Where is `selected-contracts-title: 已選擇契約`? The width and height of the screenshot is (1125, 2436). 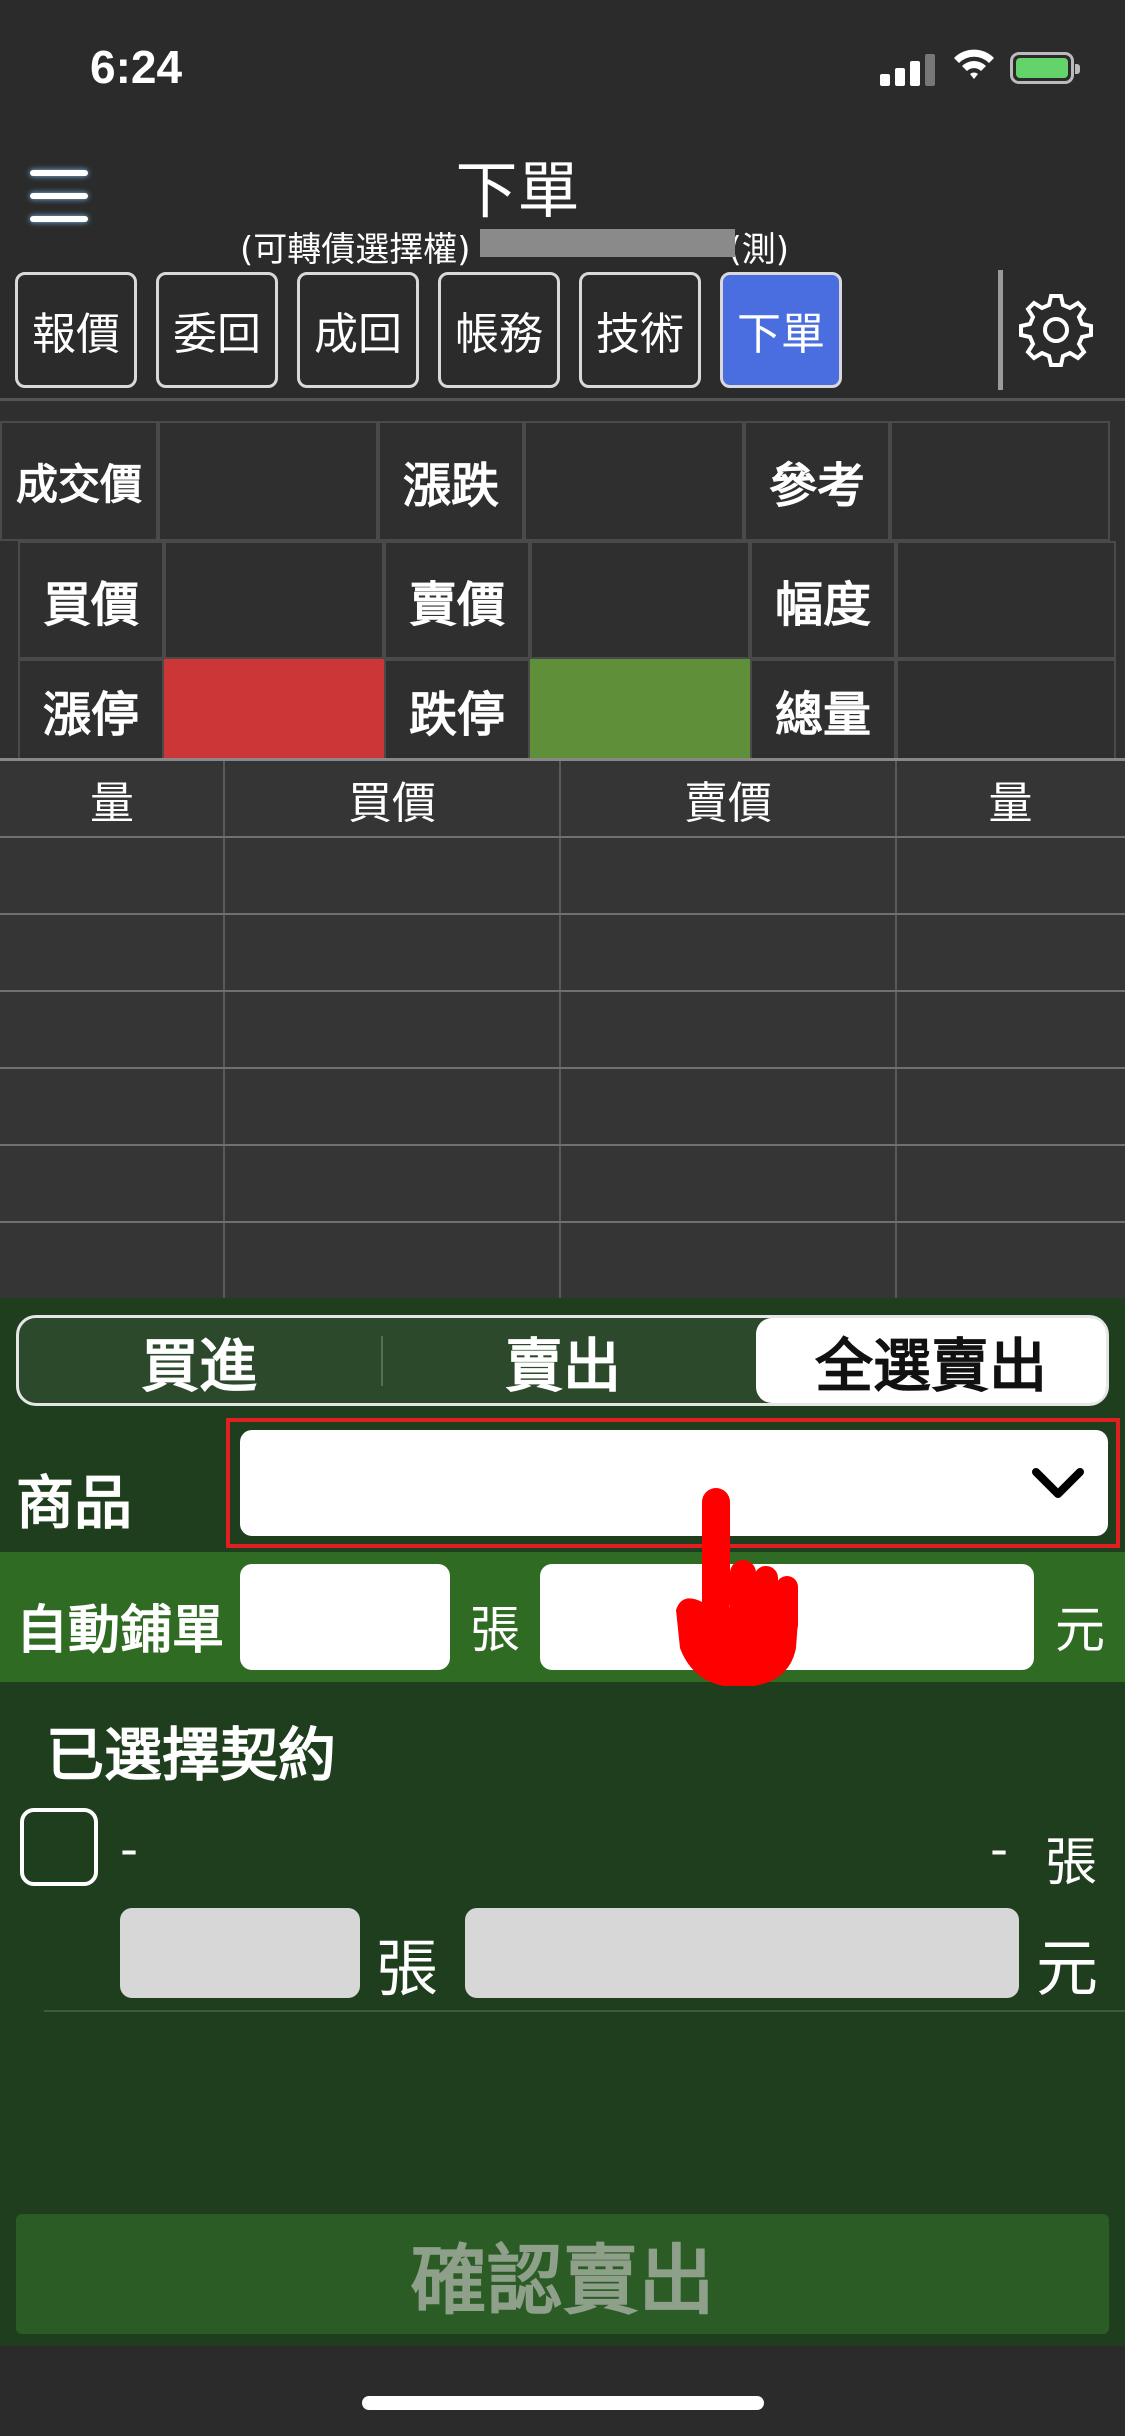
selected-contracts-title: 已選擇契約 is located at coordinates (191, 1755).